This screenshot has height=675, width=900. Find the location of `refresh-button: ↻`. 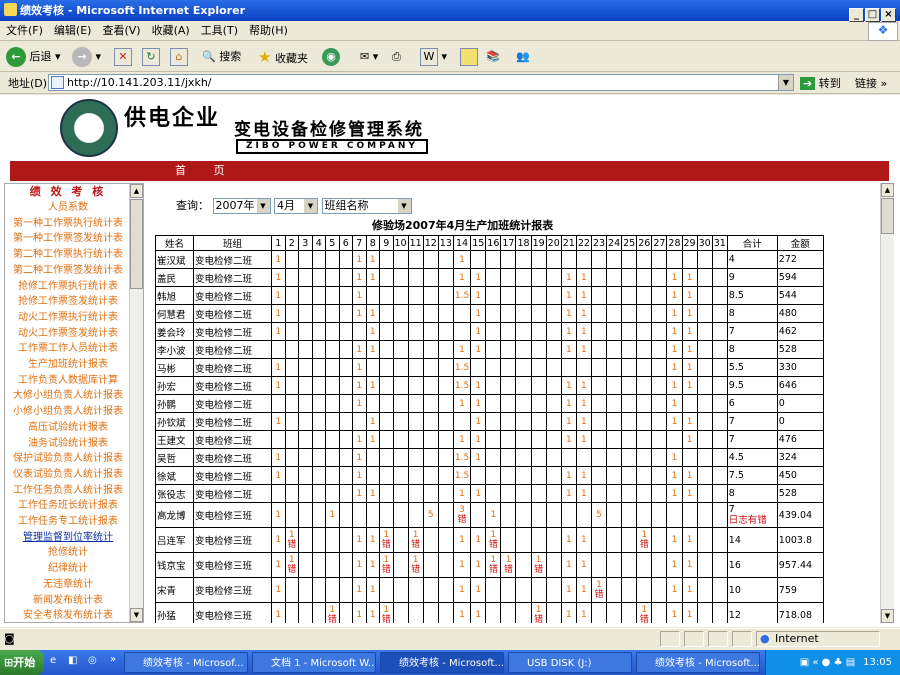

refresh-button: ↻ is located at coordinates (151, 57).